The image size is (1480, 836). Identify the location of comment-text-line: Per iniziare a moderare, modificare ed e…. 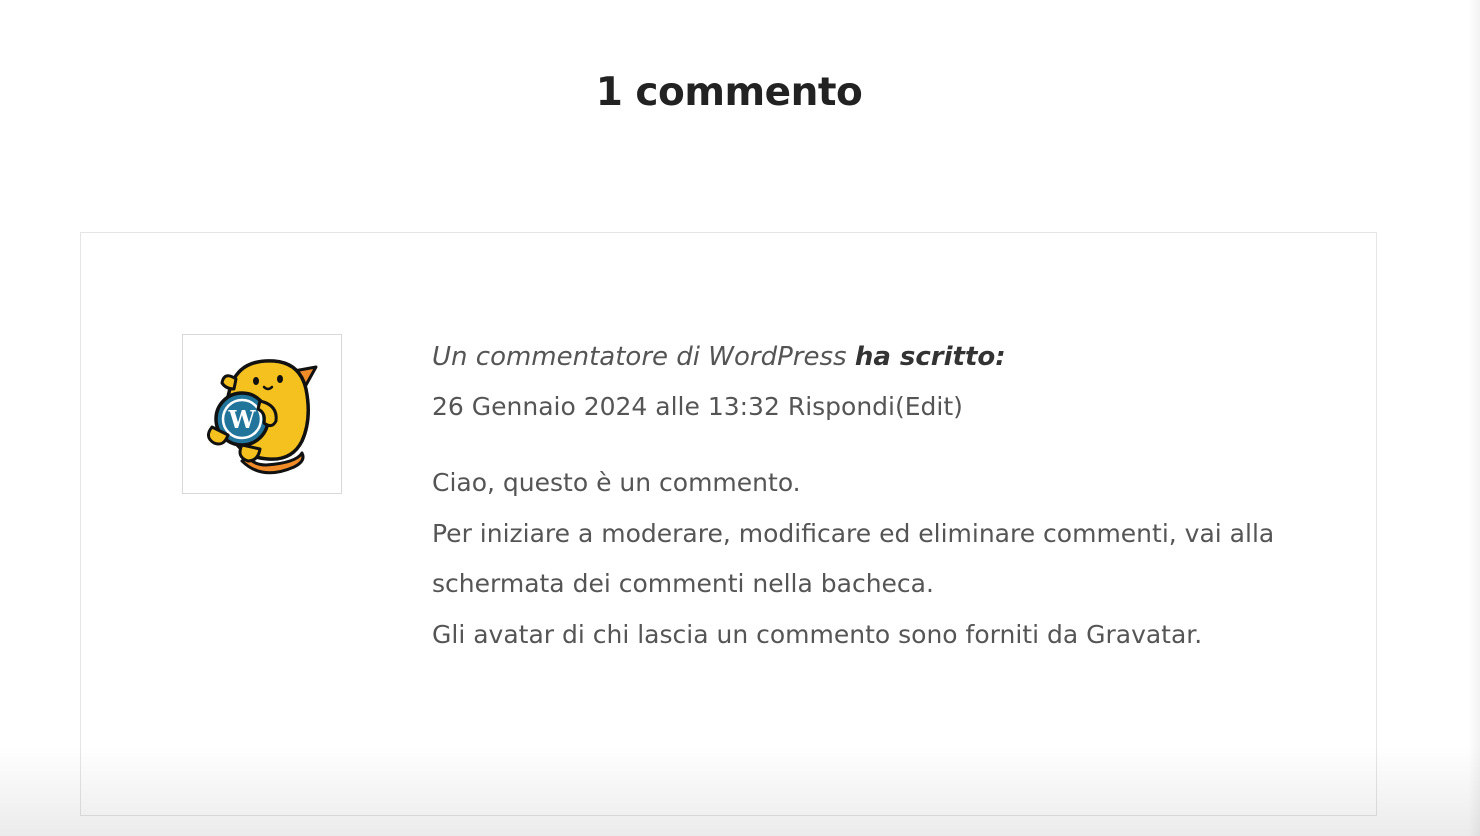
(853, 558).